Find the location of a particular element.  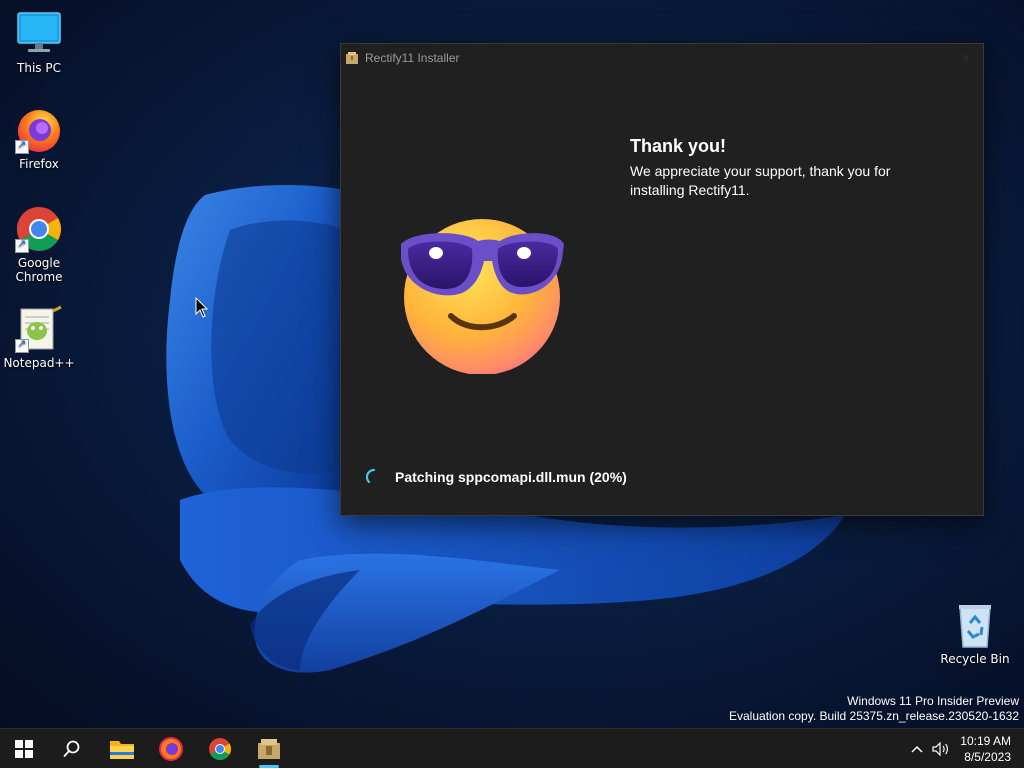

taskbar-rectify11-installer is located at coordinates (269, 749).